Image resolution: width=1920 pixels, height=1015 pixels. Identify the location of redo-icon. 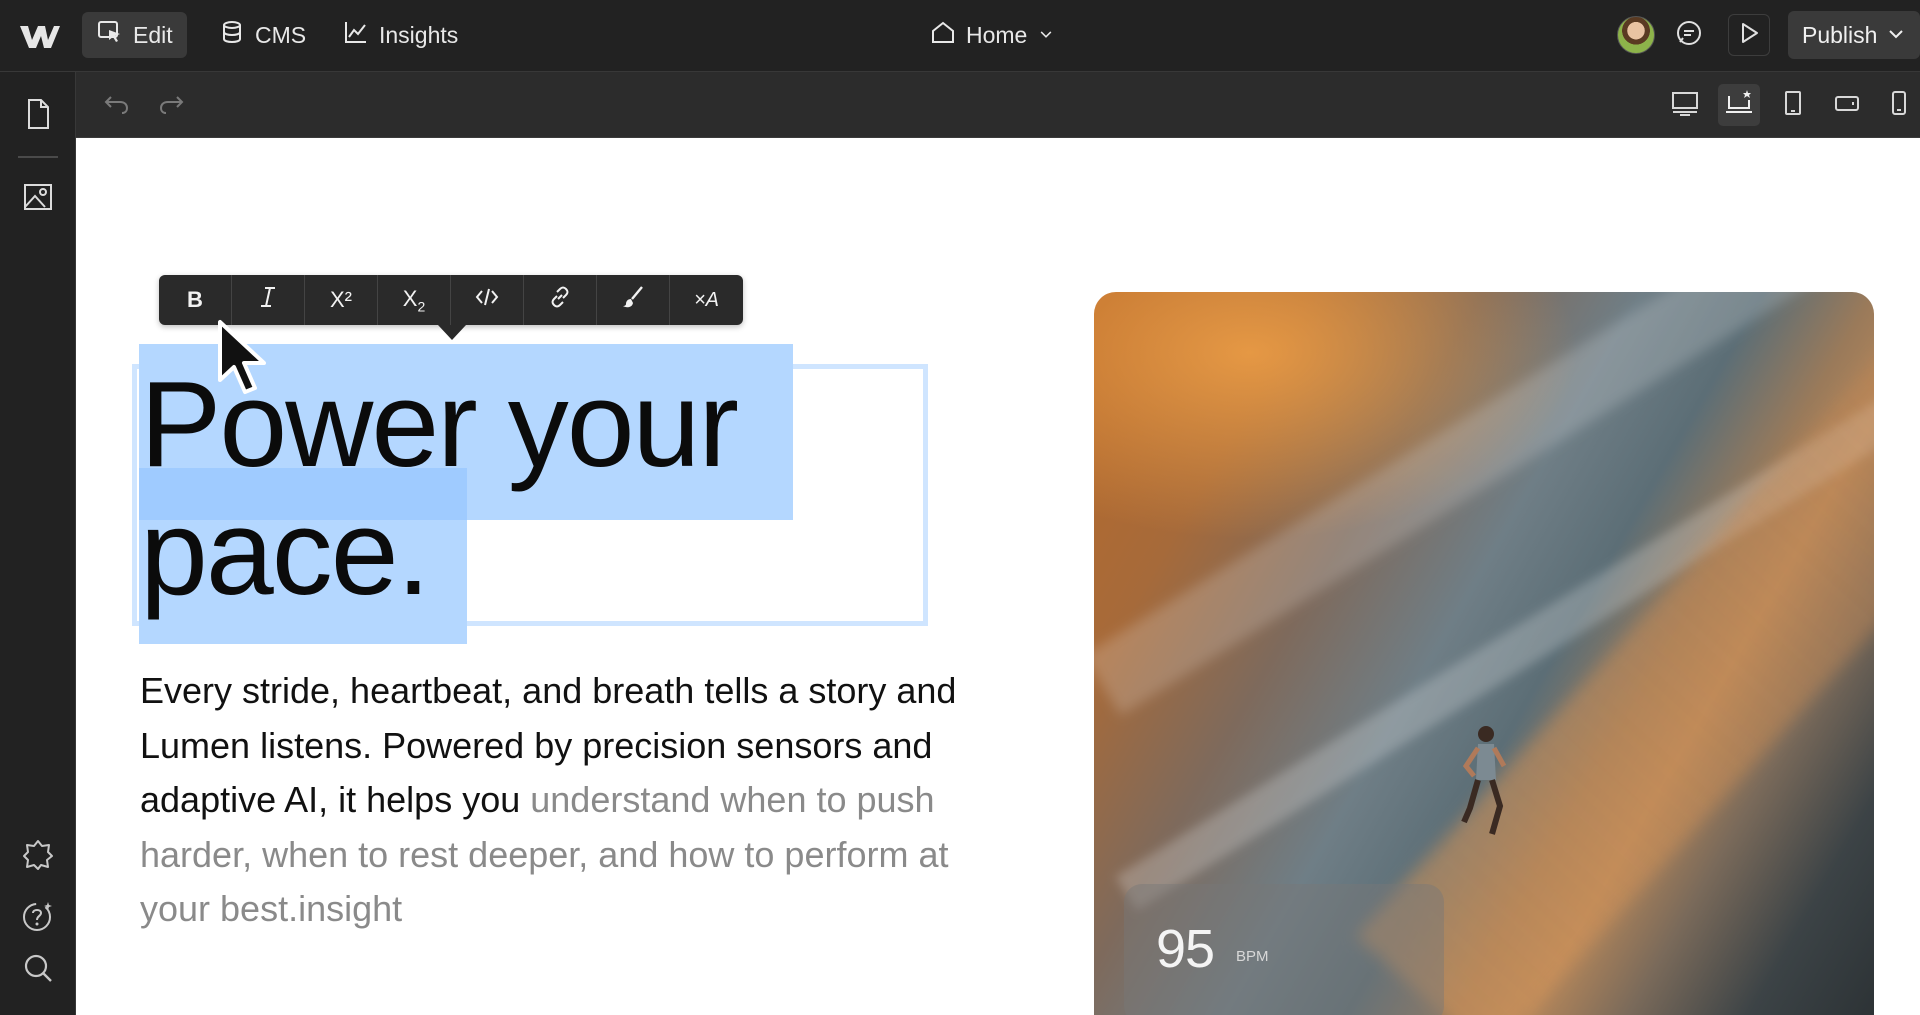
(171, 105).